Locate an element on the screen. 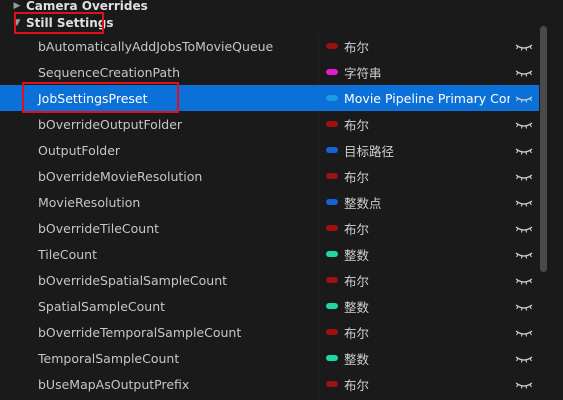  property-row: TileCount 整数 is located at coordinates (270, 254).